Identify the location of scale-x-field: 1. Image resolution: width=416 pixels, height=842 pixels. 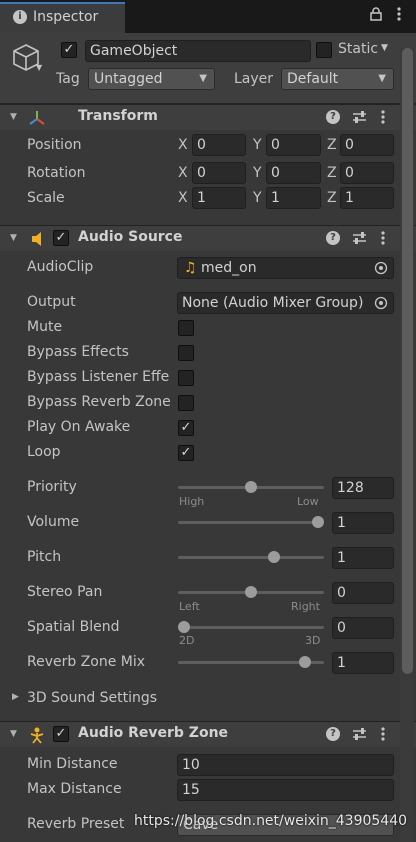
(219, 198).